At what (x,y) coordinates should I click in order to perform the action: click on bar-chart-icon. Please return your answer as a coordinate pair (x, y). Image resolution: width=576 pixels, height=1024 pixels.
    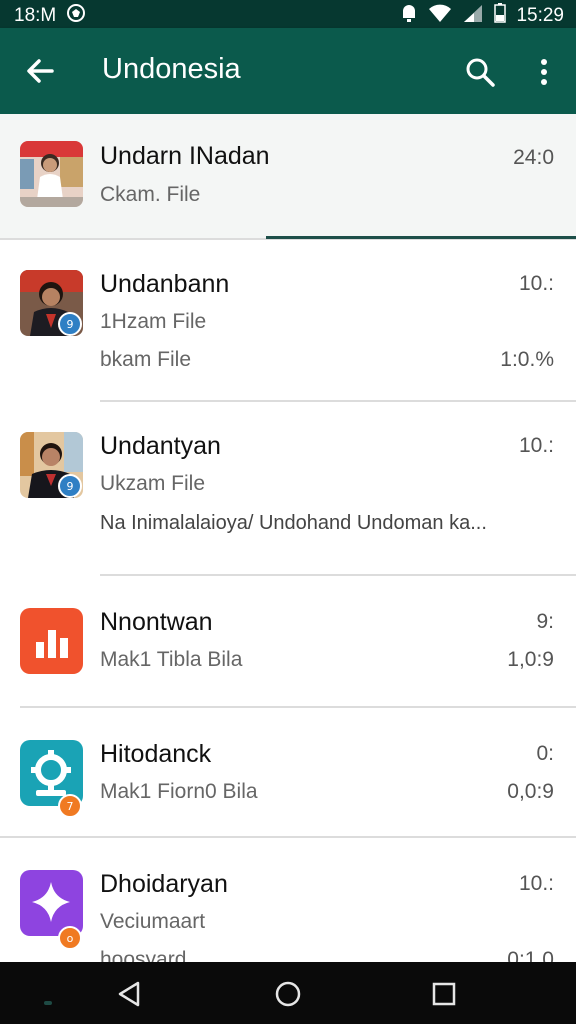
    Looking at the image, I should click on (52, 644).